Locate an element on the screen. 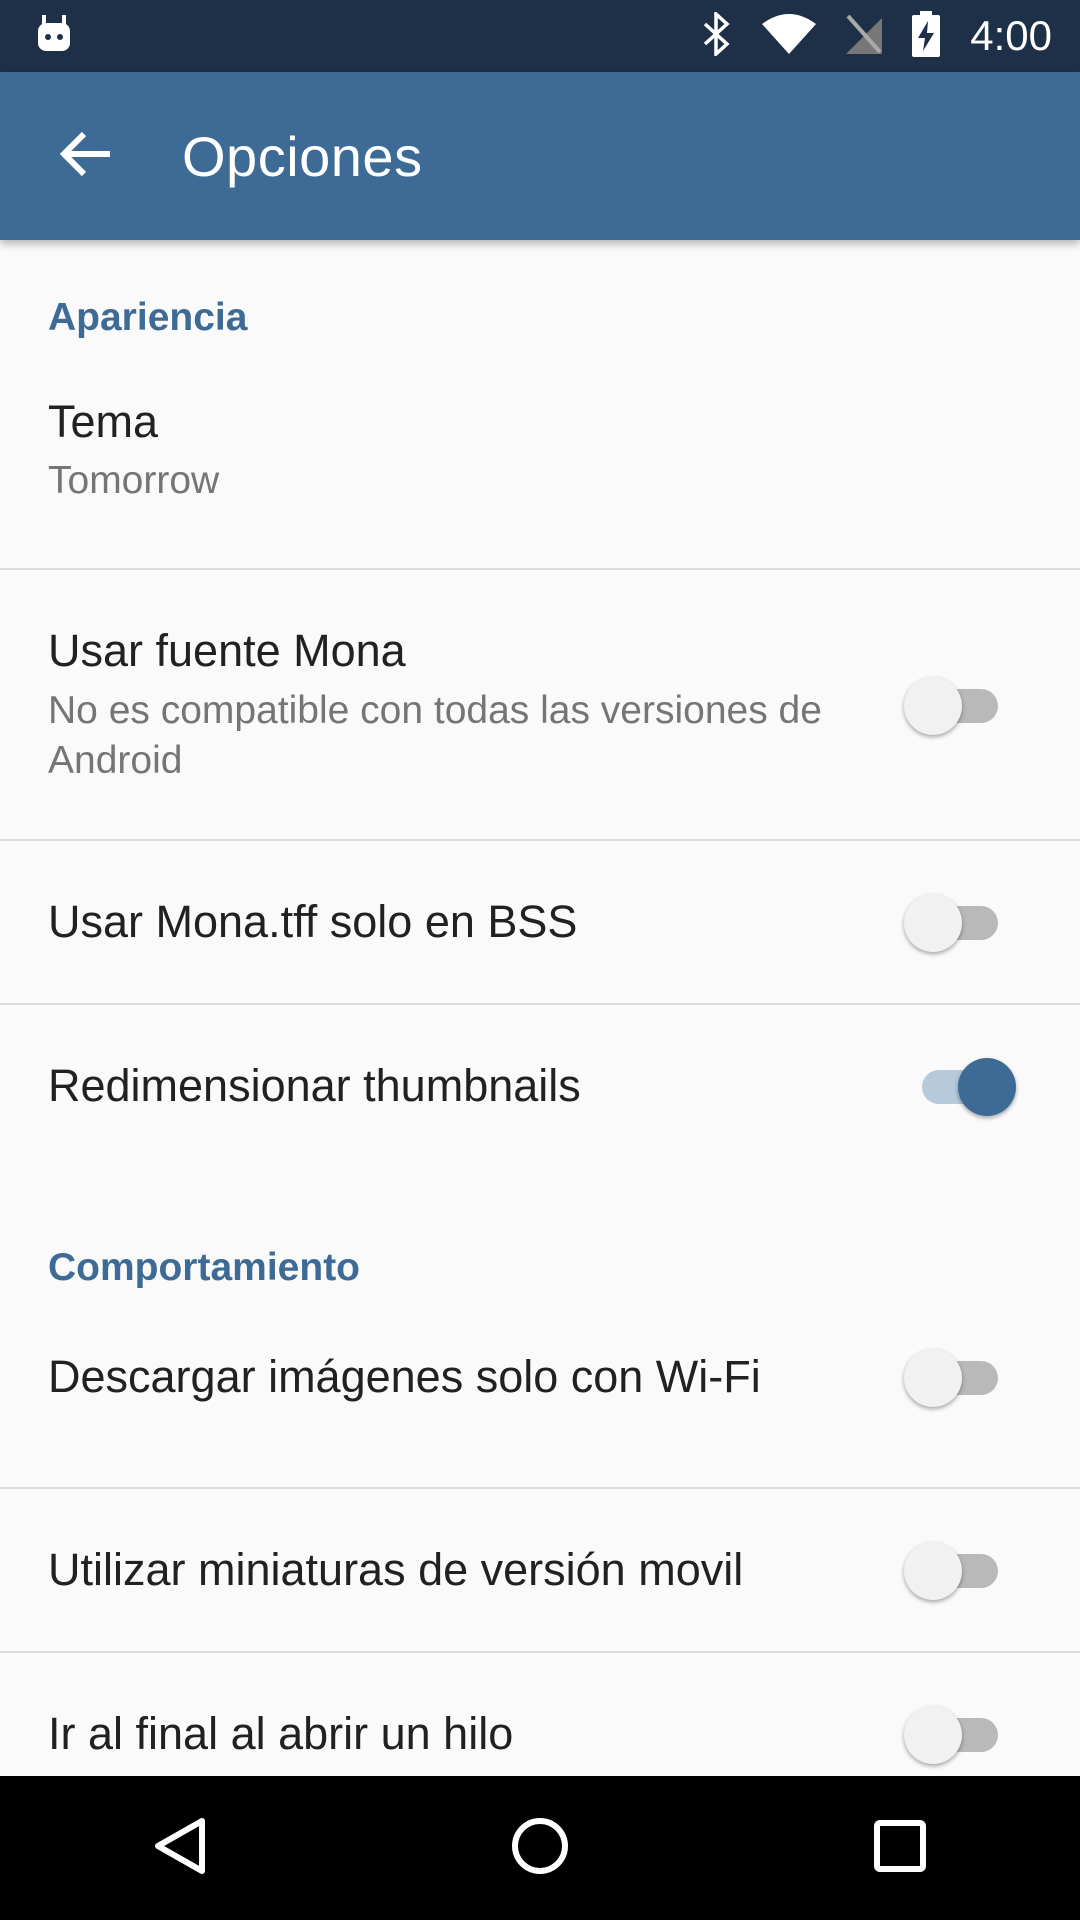  back-button is located at coordinates (86, 156).